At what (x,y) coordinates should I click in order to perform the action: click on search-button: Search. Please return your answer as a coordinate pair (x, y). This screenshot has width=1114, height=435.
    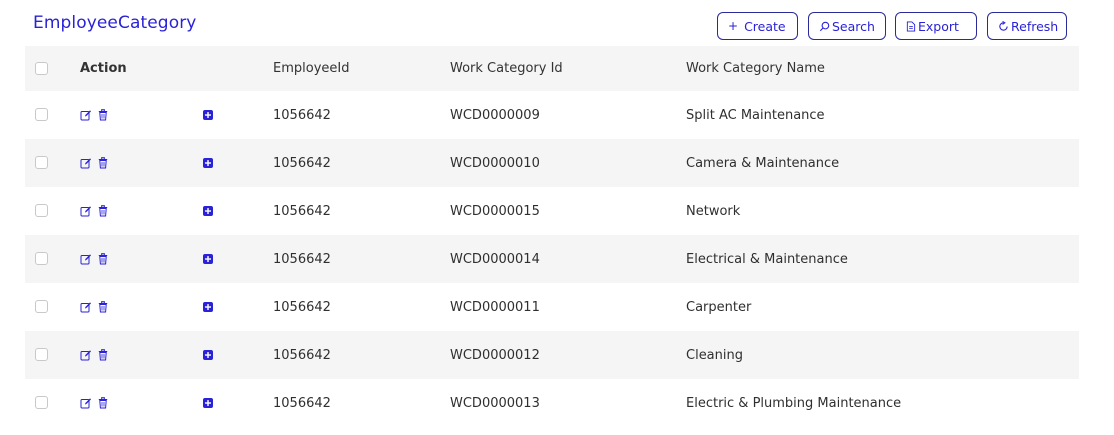
    Looking at the image, I should click on (847, 26).